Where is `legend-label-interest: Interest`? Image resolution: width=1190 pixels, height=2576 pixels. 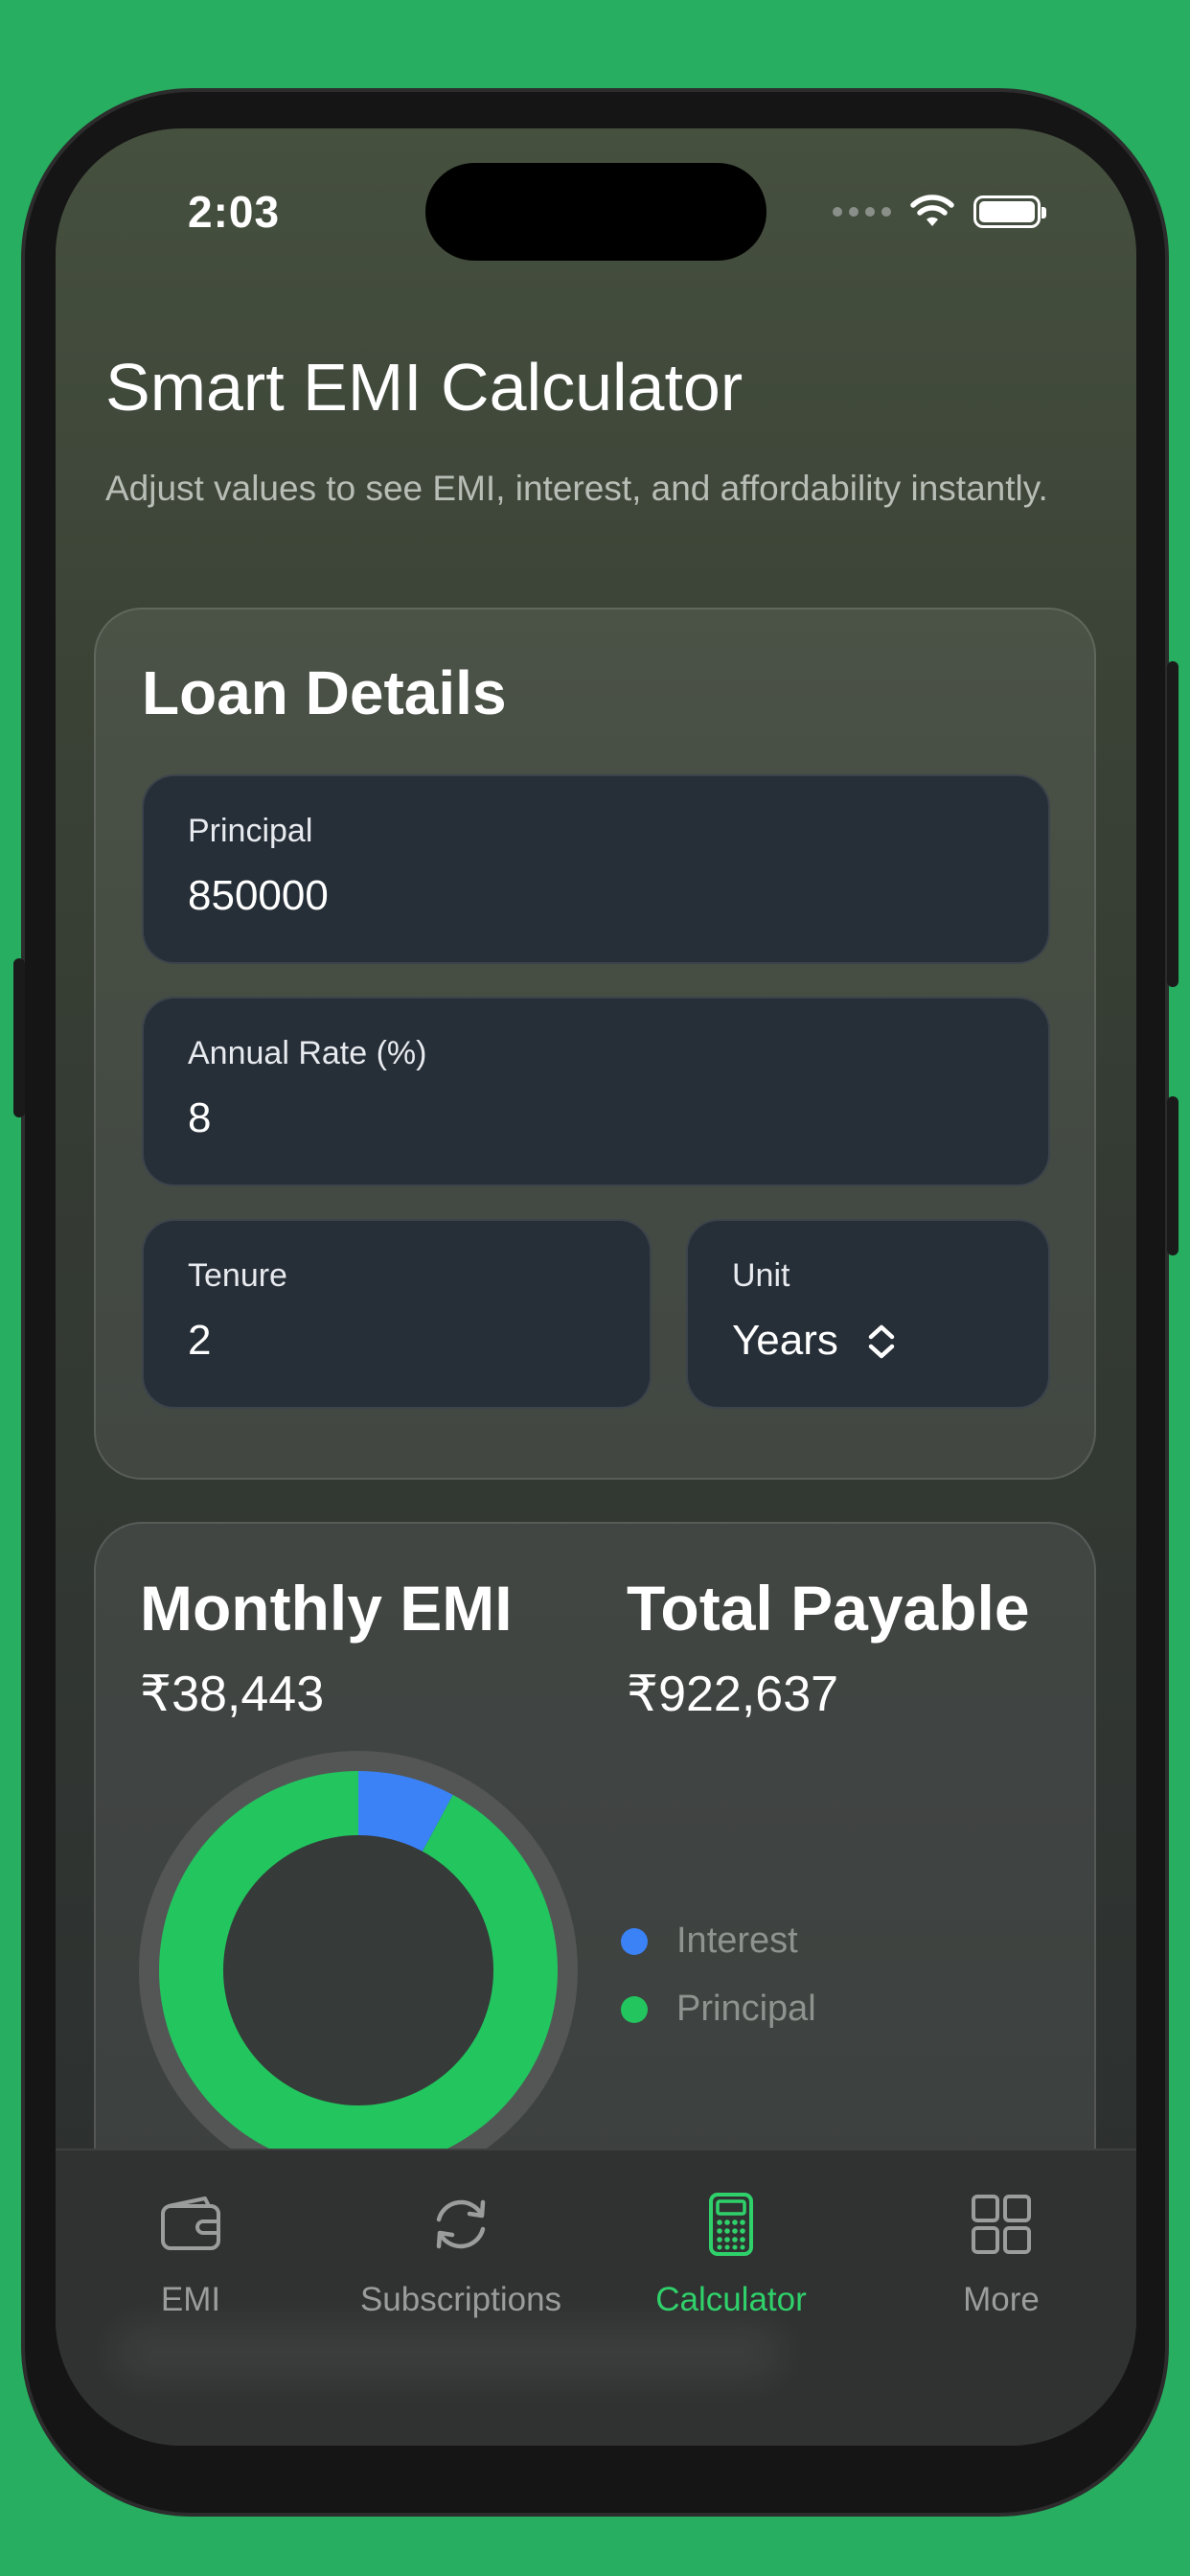
legend-label-interest: Interest is located at coordinates (737, 1940).